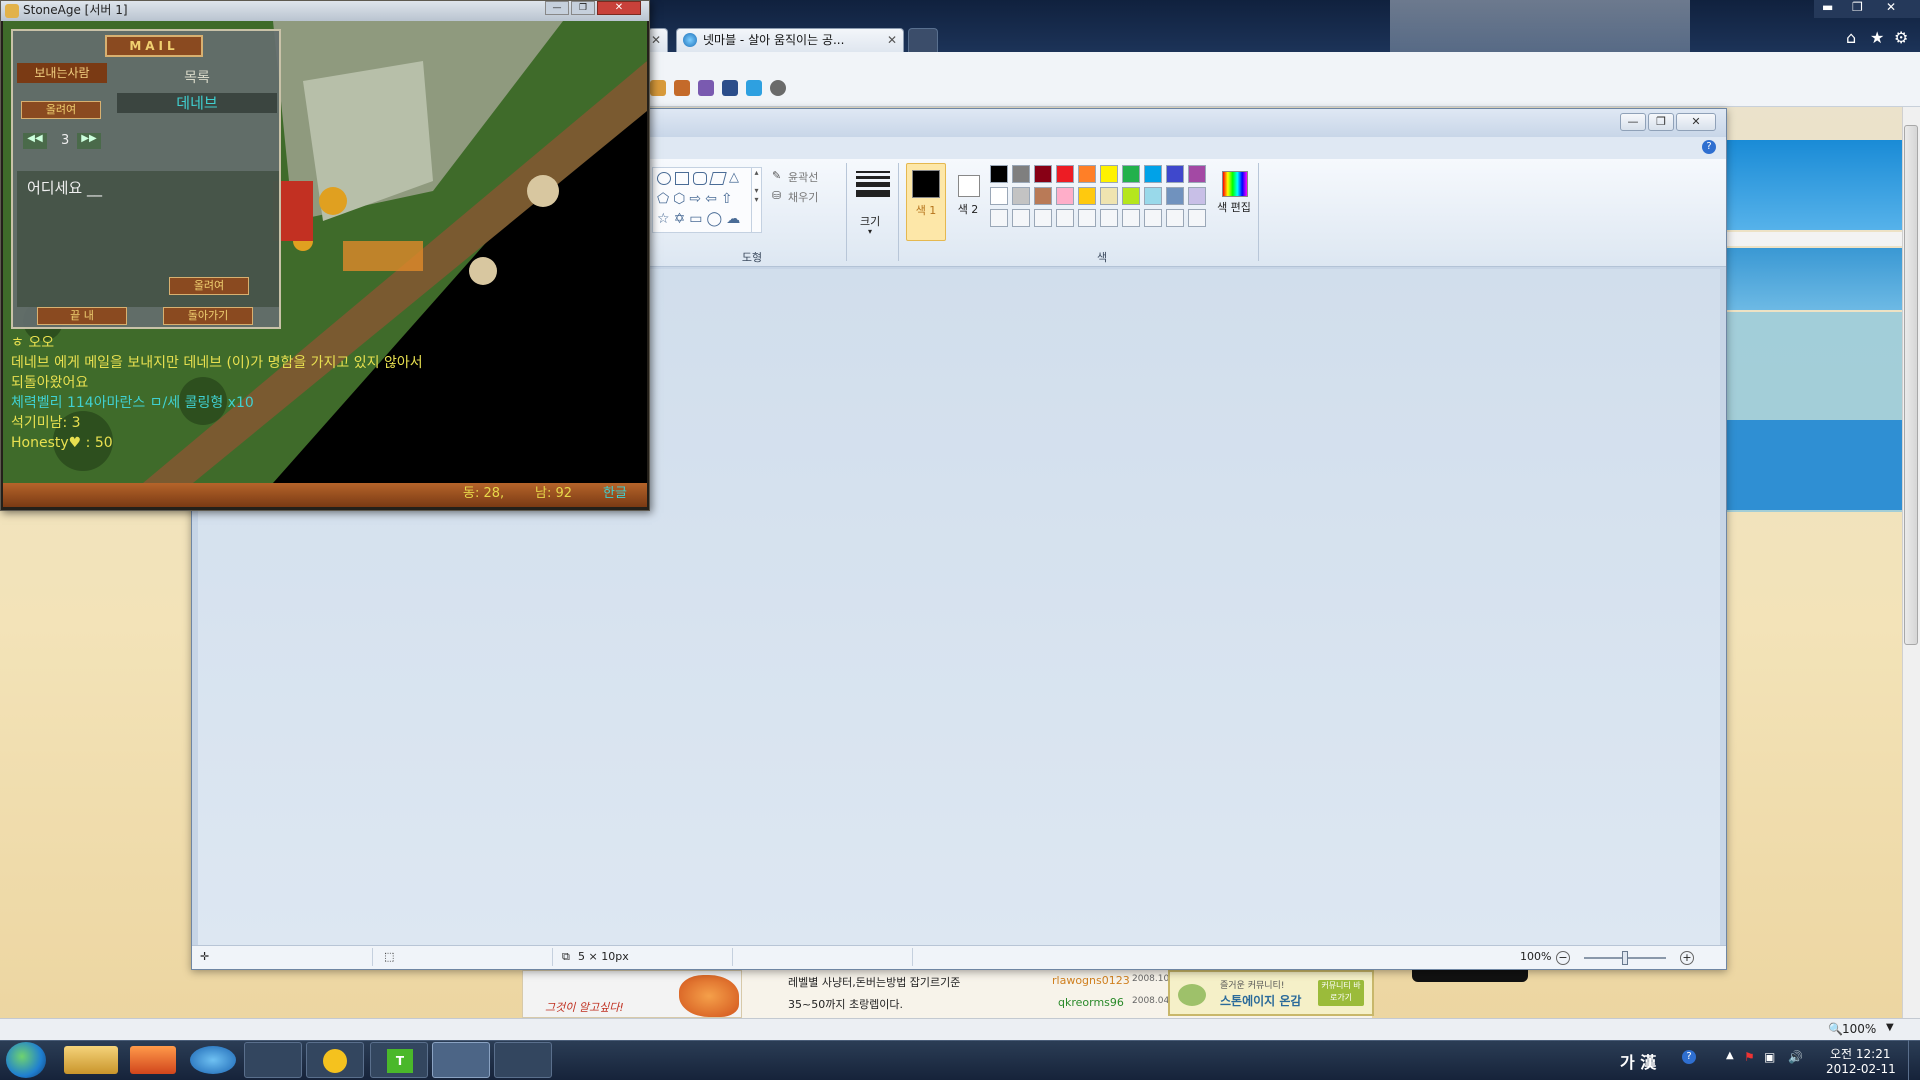 The width and height of the screenshot is (1920, 1080). What do you see at coordinates (664, 178) in the screenshot?
I see `oval-shape-icon` at bounding box center [664, 178].